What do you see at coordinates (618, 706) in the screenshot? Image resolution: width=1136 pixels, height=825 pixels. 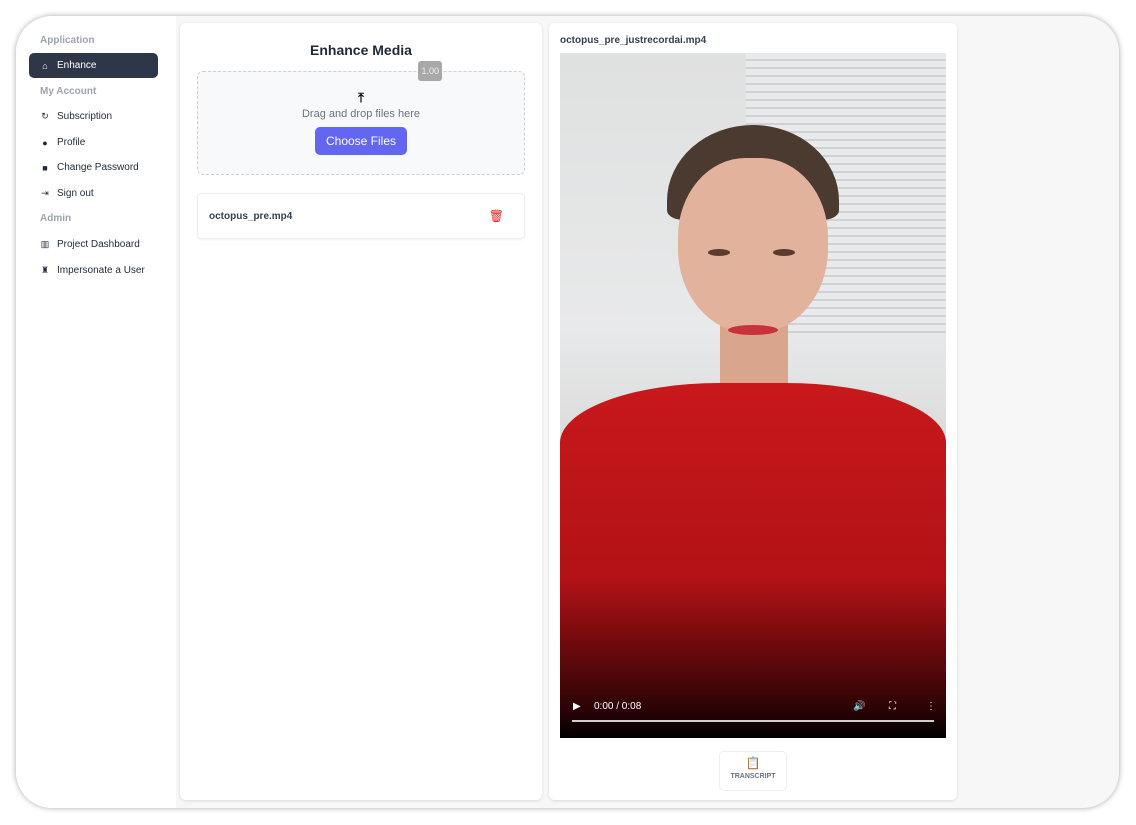 I see `video-time: 0:00 / 0:08` at bounding box center [618, 706].